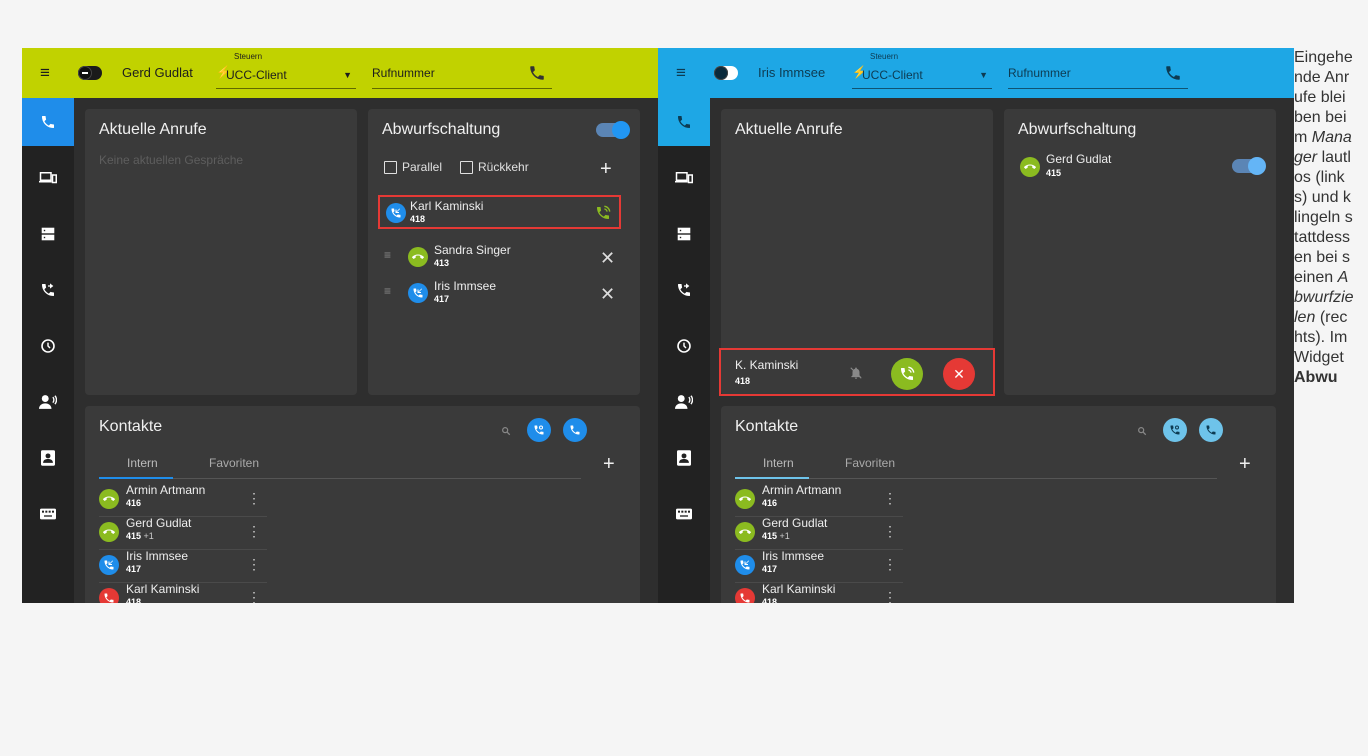 The image size is (1368, 756). I want to click on return-checkbox, so click(466, 167).